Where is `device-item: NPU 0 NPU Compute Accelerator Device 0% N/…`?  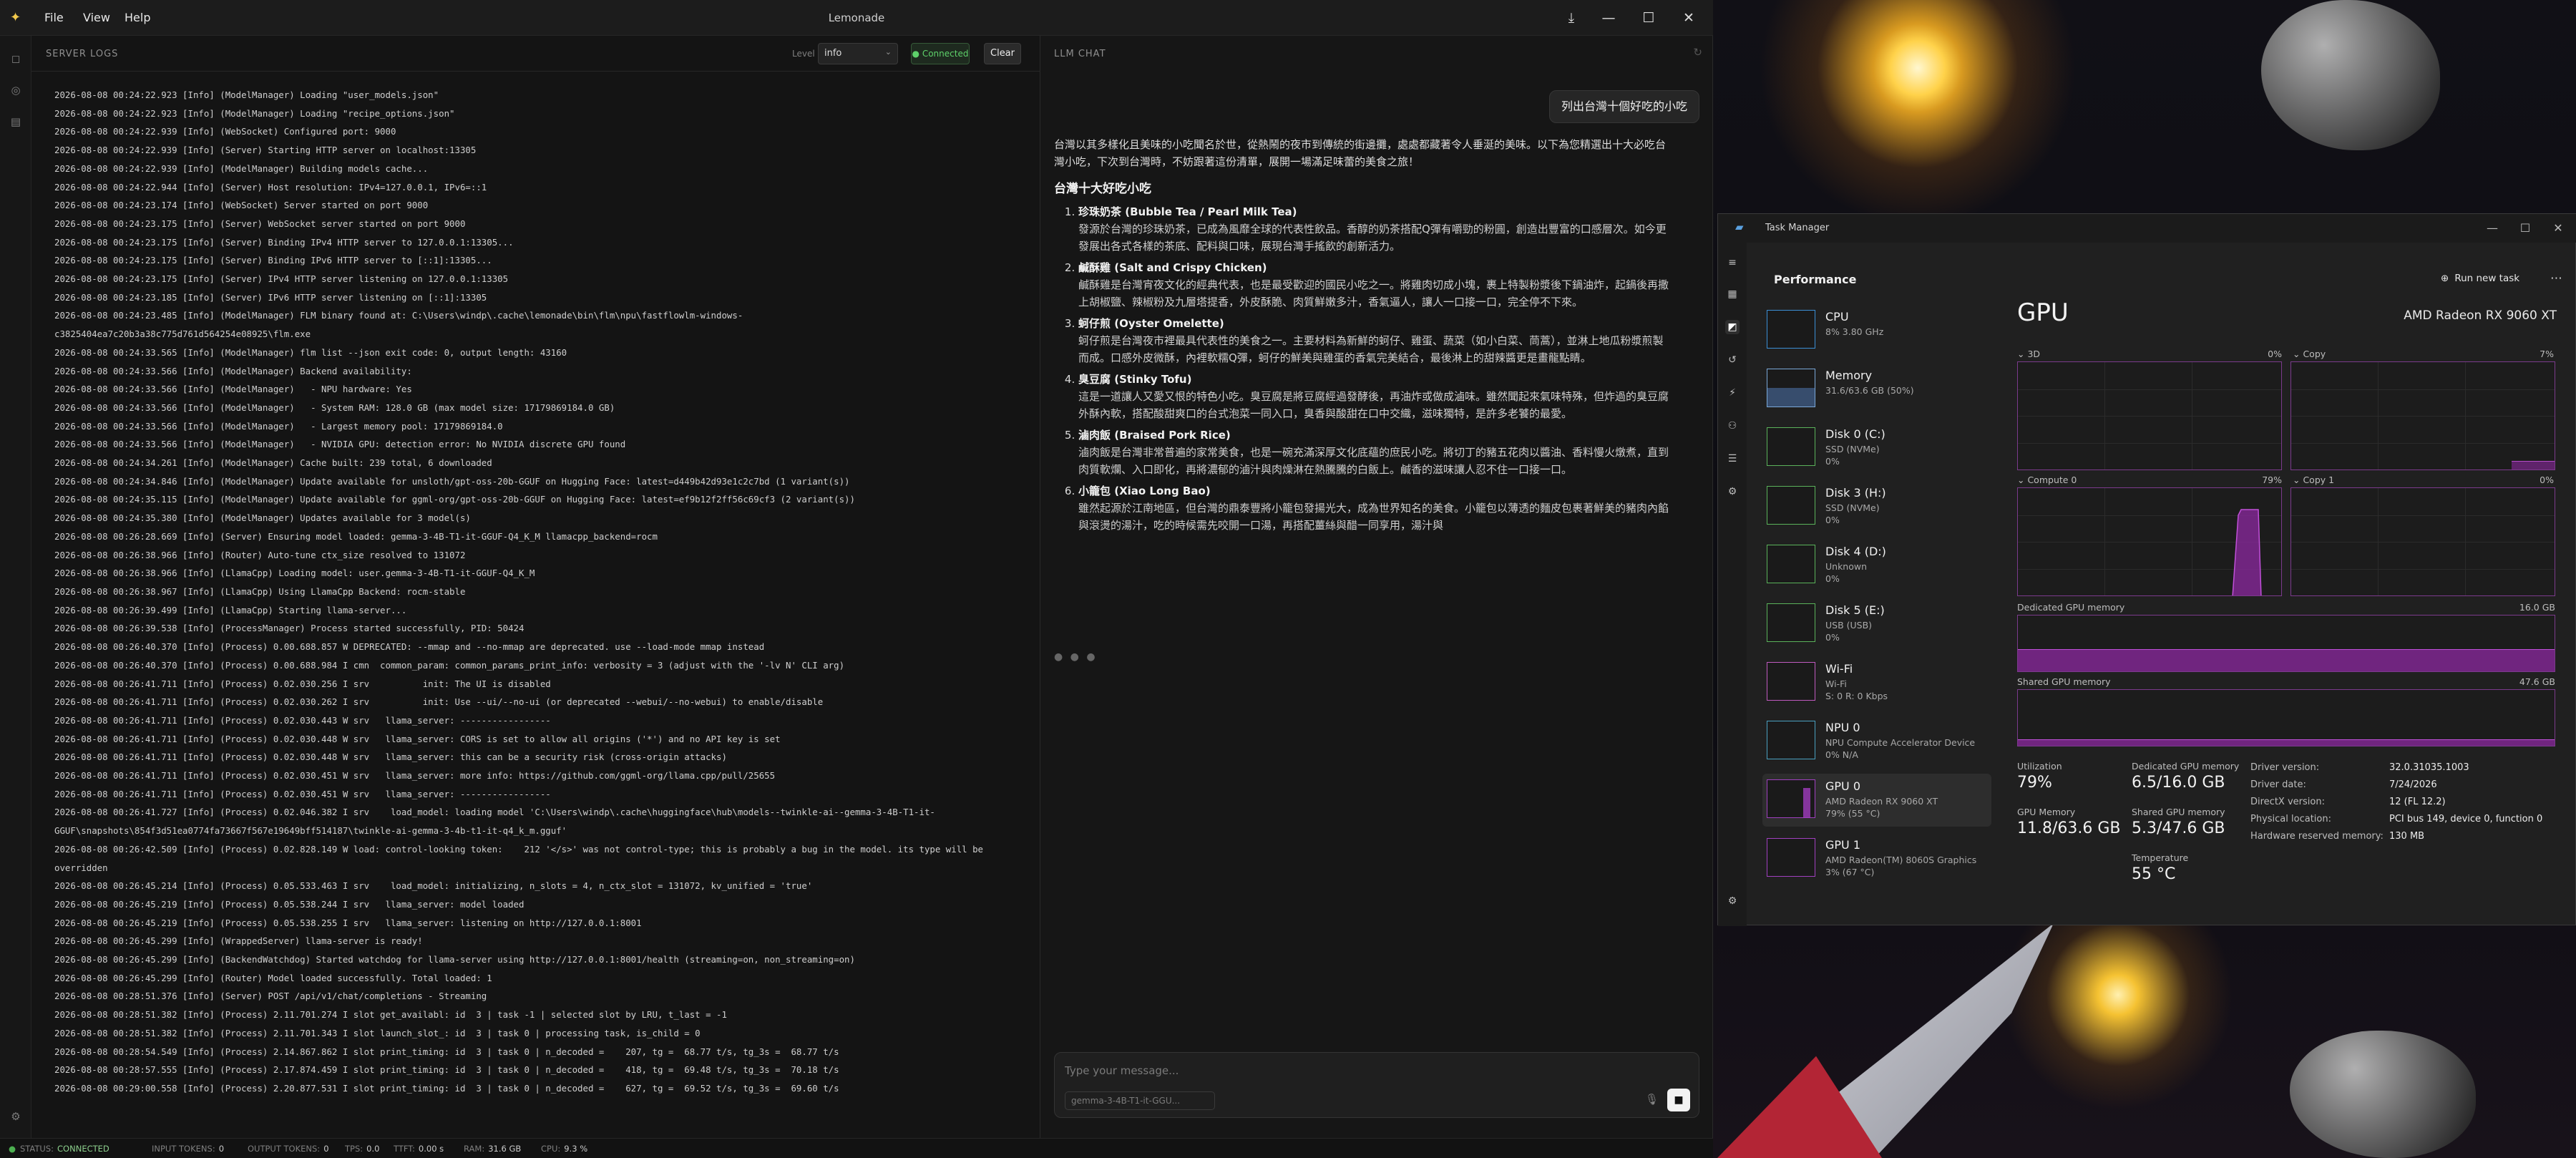 device-item: NPU 0 NPU Compute Accelerator Device 0% N/… is located at coordinates (1876, 742).